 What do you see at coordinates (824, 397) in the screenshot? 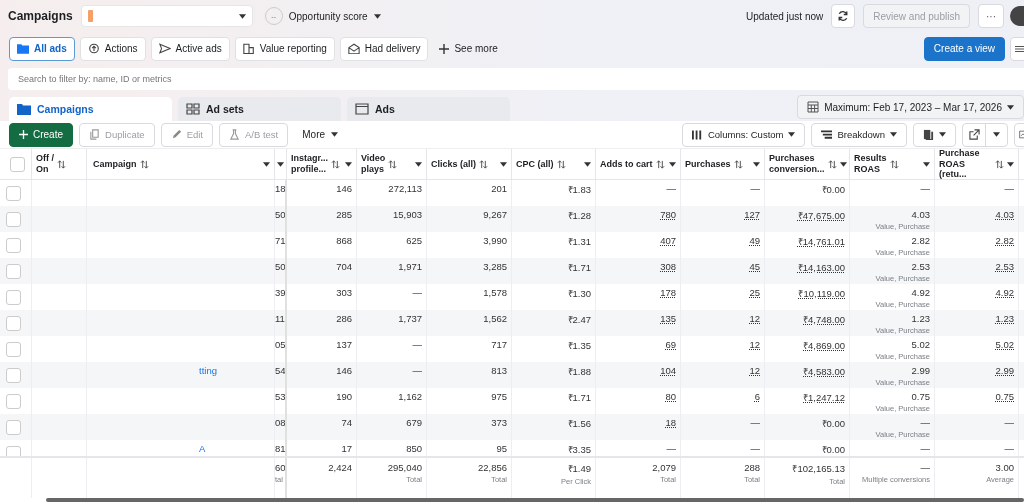
I see `value-link: ₹1,247.12` at bounding box center [824, 397].